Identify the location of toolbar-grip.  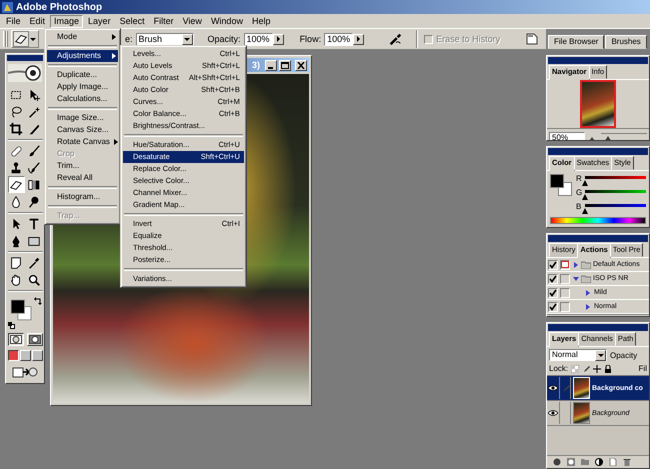
(5, 39).